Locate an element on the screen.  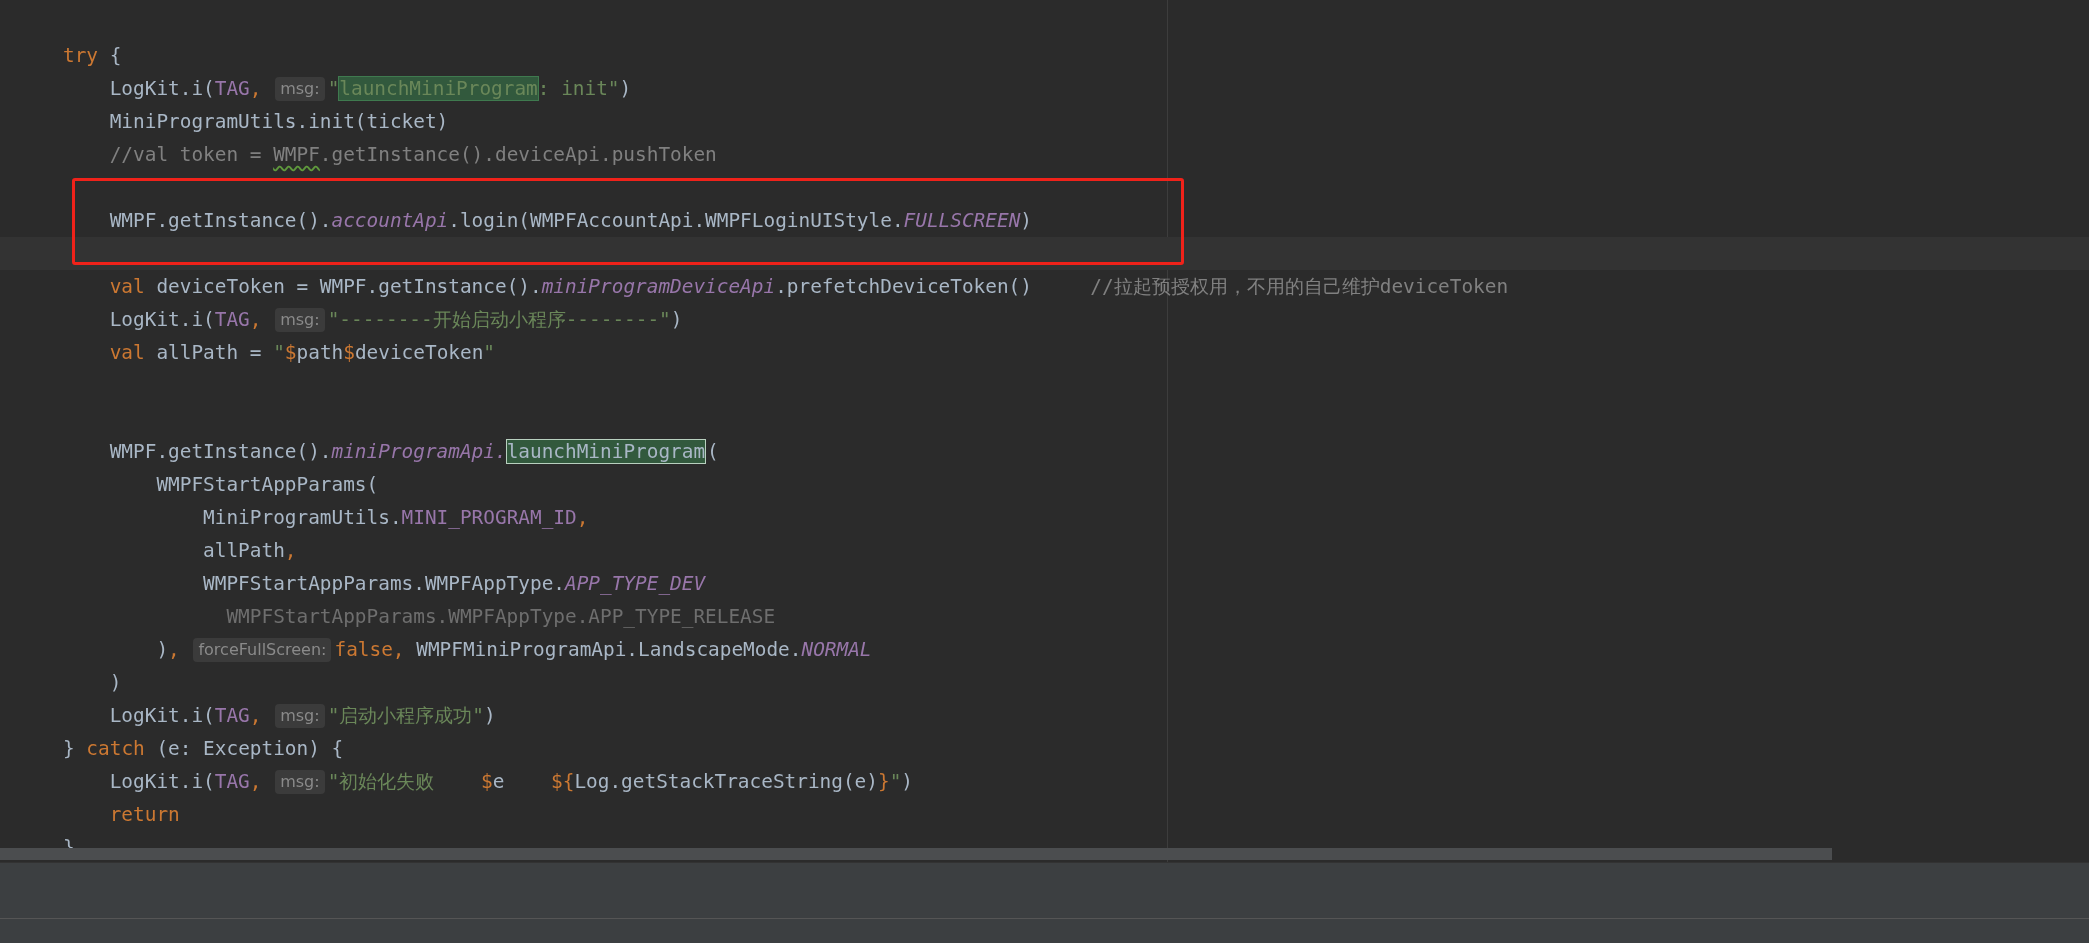
code-text: MiniProgramUtils.init(ticket) is located at coordinates (278, 122).